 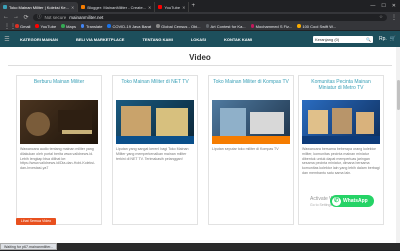 What do you see at coordinates (36, 221) in the screenshot?
I see `see-all-videos-button: Lihat Semua Video` at bounding box center [36, 221].